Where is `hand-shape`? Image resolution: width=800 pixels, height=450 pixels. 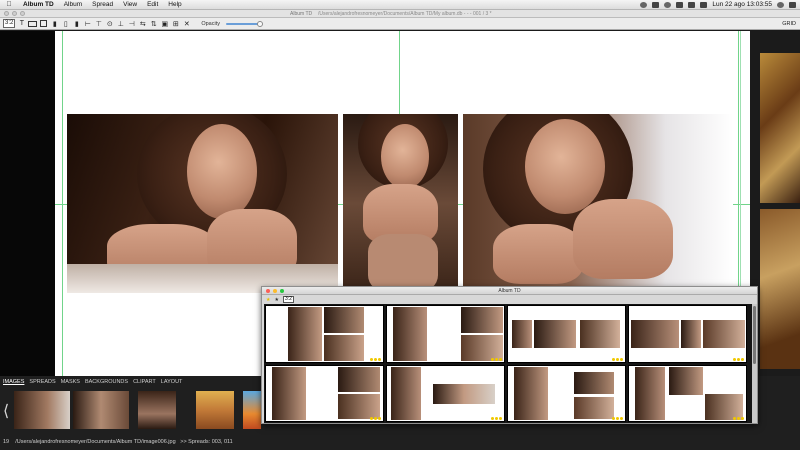 hand-shape is located at coordinates (623, 239).